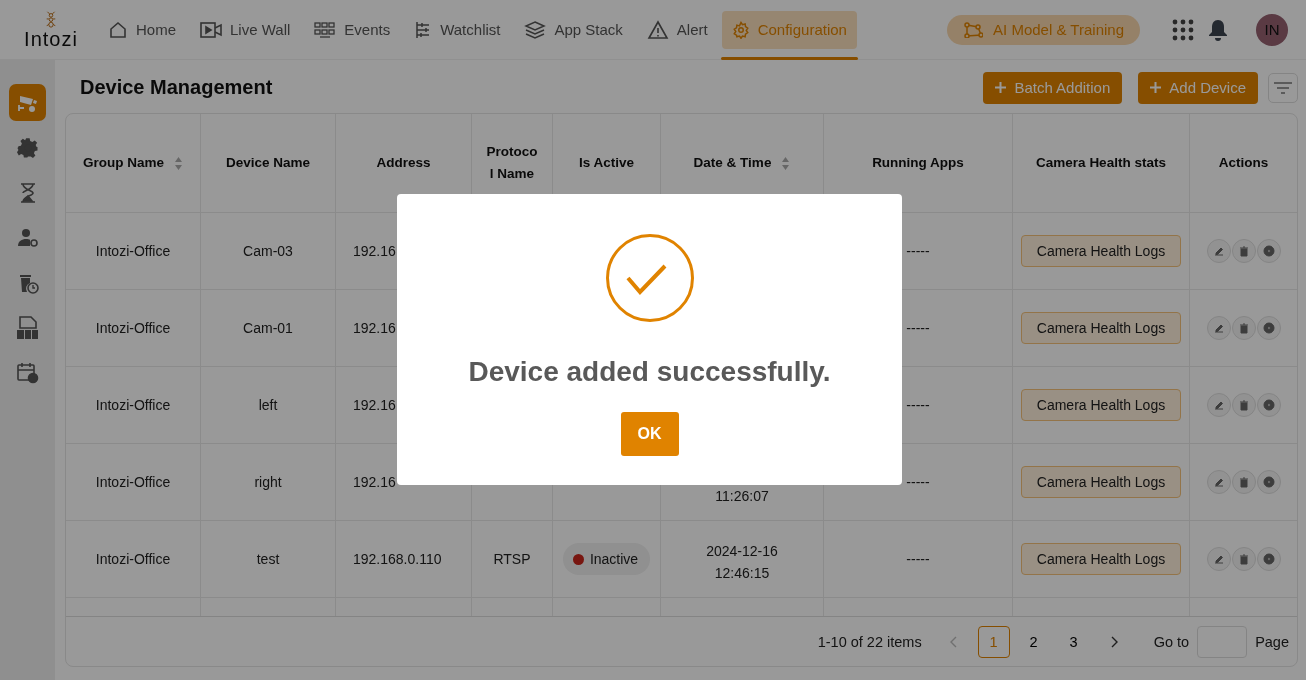 The image size is (1306, 680). I want to click on table-cell-text: 12:46:15, so click(742, 573).